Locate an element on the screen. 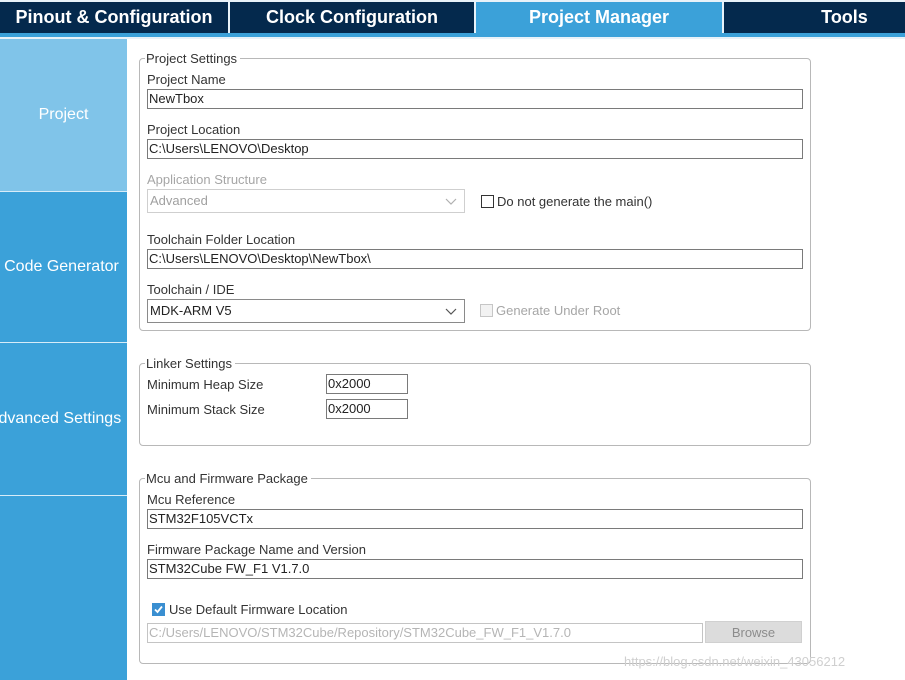 The height and width of the screenshot is (680, 905). toolchain-folder-label: Toolchain Folder Location is located at coordinates (221, 239).